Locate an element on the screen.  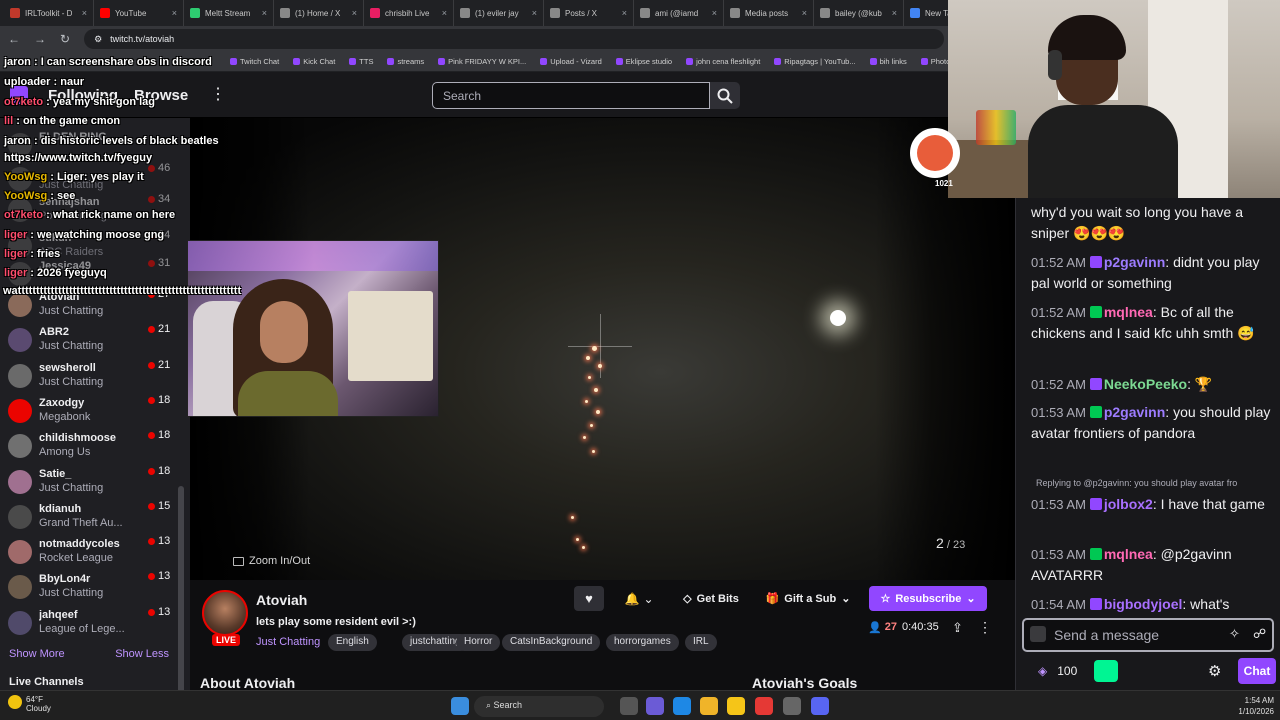
obs-icon is located at coordinates (792, 706).